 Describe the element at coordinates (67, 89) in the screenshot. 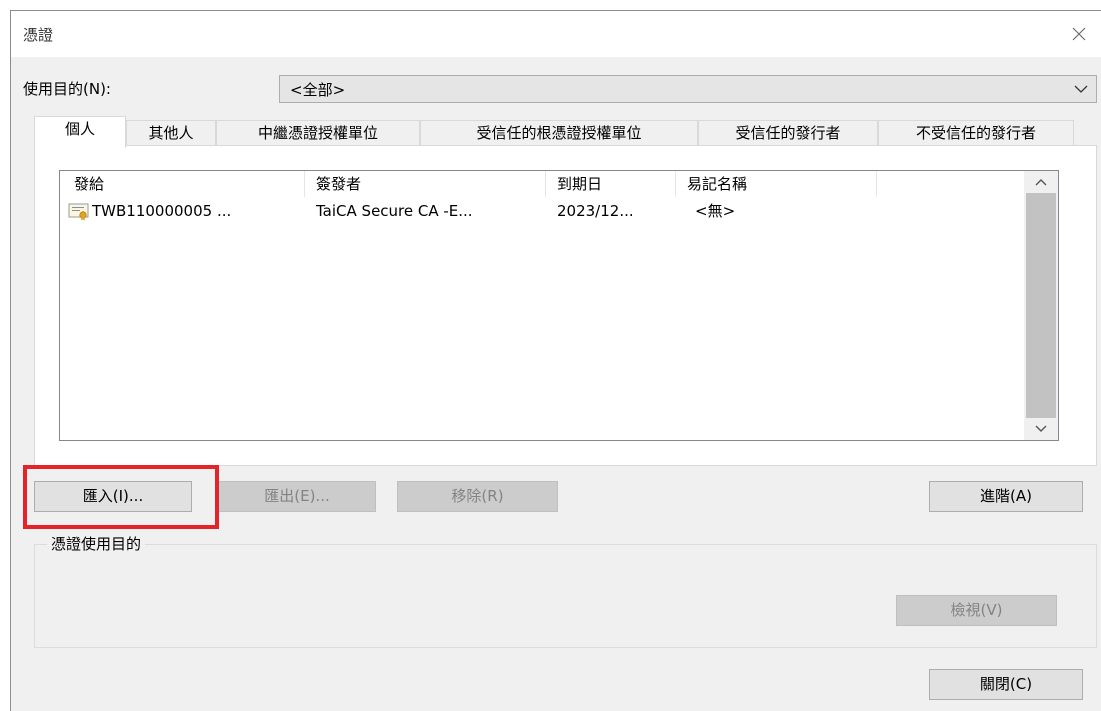

I see `purpose-label: 使用目的(N):` at that location.